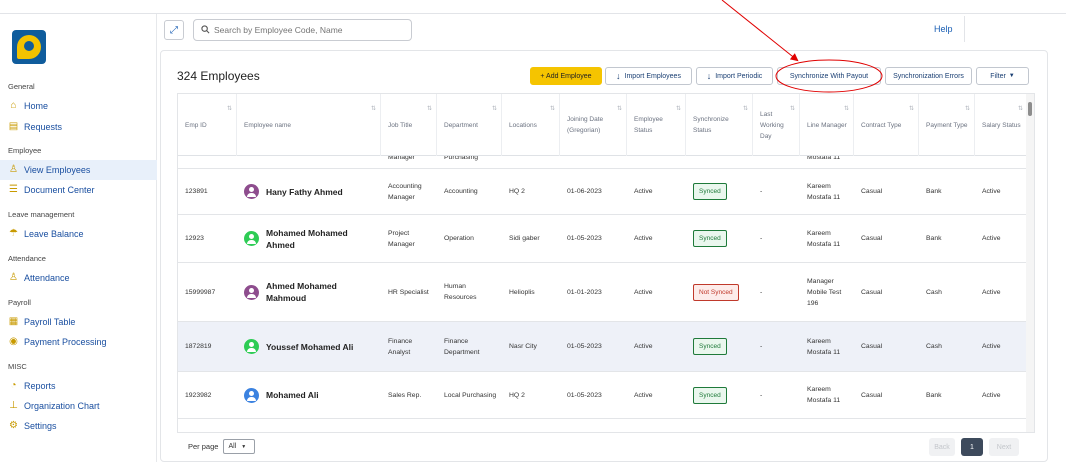 The image size is (1066, 462). I want to click on filter-button: Filter ▼, so click(1002, 76).